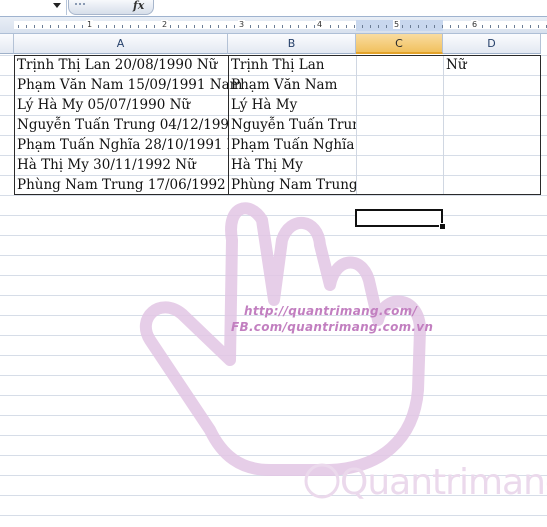  What do you see at coordinates (399, 218) in the screenshot?
I see `selected-cell` at bounding box center [399, 218].